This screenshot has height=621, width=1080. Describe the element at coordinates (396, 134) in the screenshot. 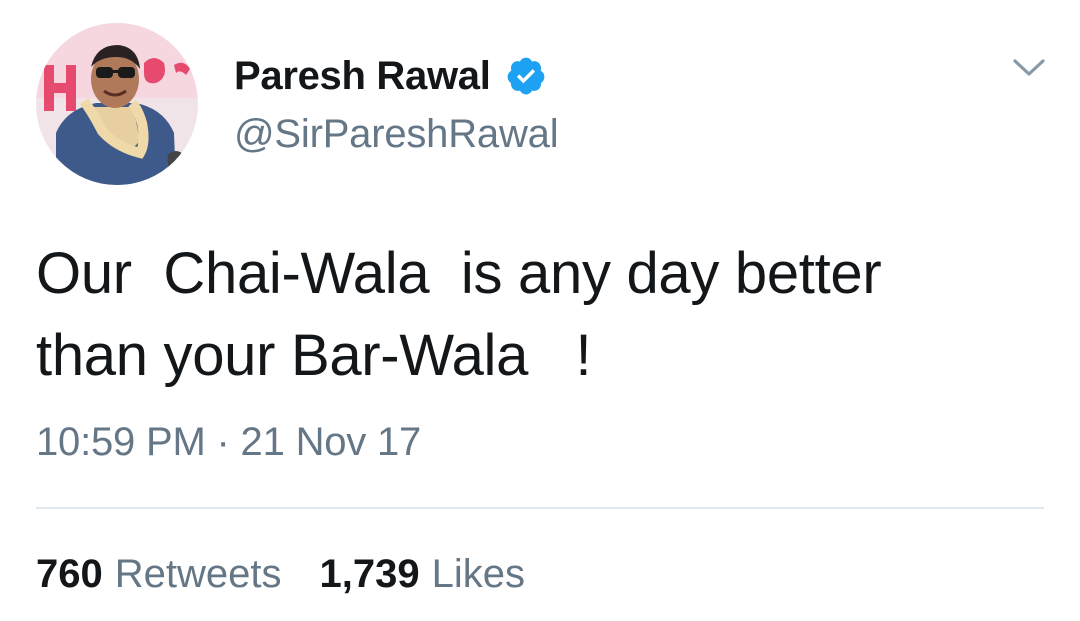

I see `author-handle: @SirPareshRawal` at that location.